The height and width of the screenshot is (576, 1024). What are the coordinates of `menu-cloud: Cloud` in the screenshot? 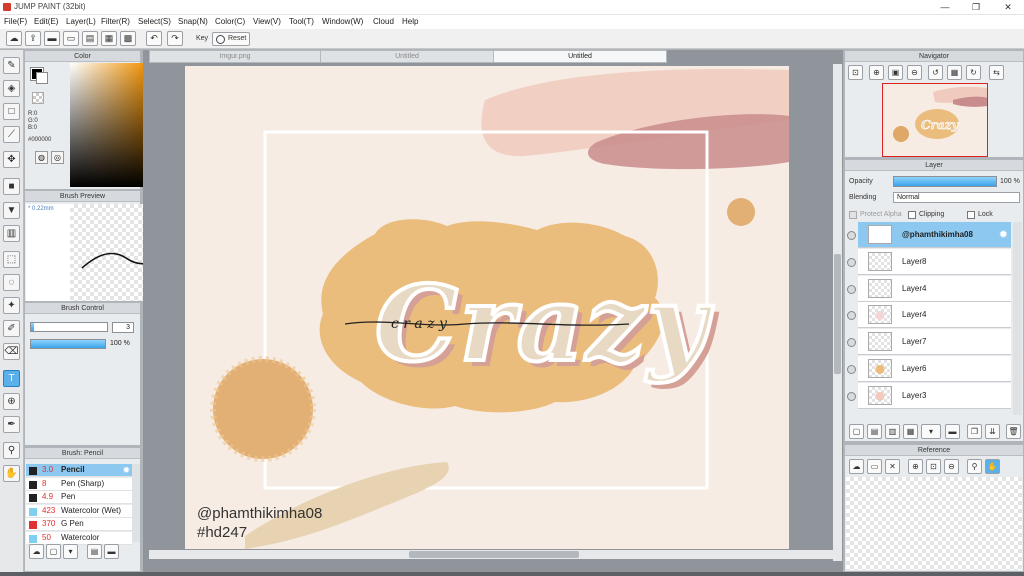 It's located at (383, 21).